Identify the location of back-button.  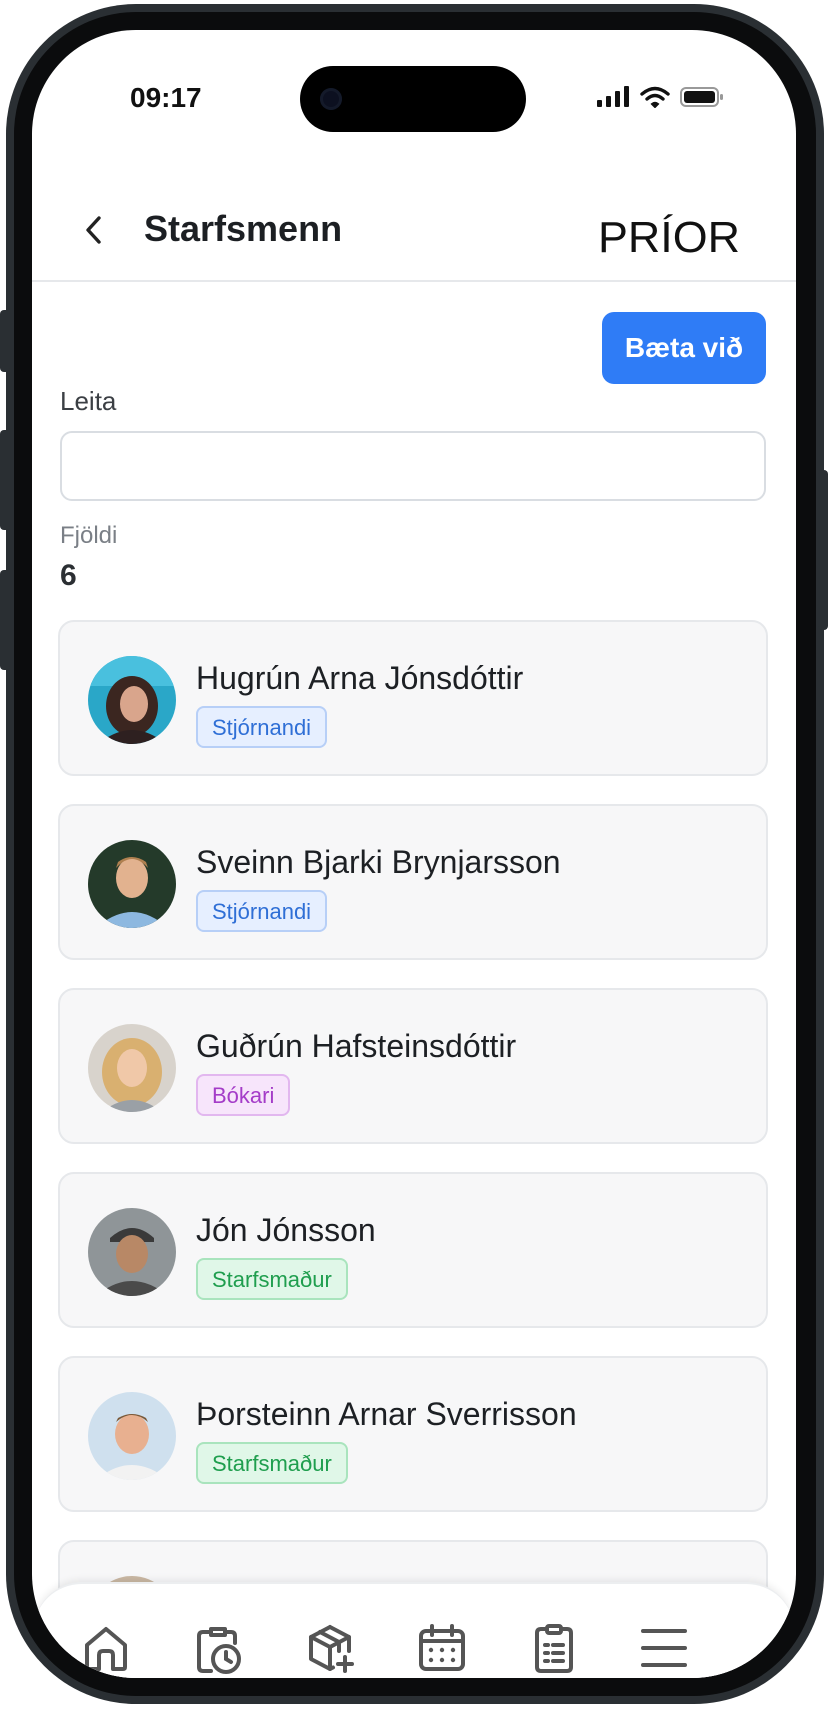
(94, 230).